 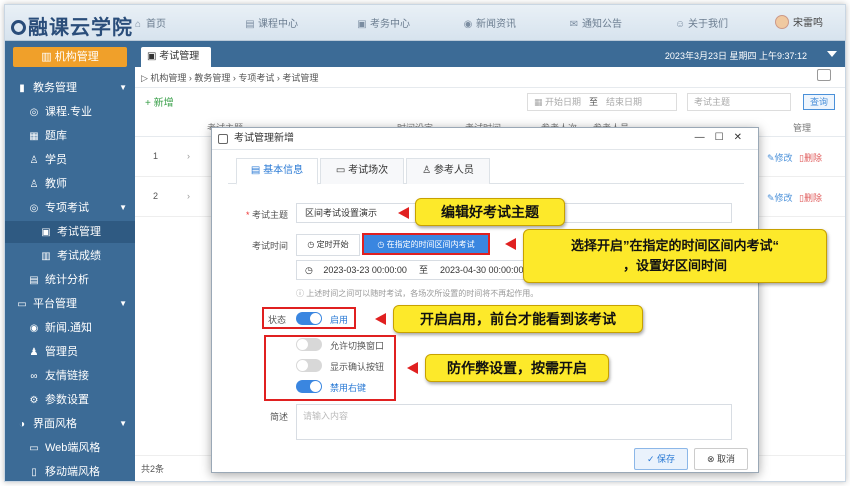 What do you see at coordinates (328, 245) in the screenshot?
I see `mode-timed-start: ◷ 定时开始` at bounding box center [328, 245].